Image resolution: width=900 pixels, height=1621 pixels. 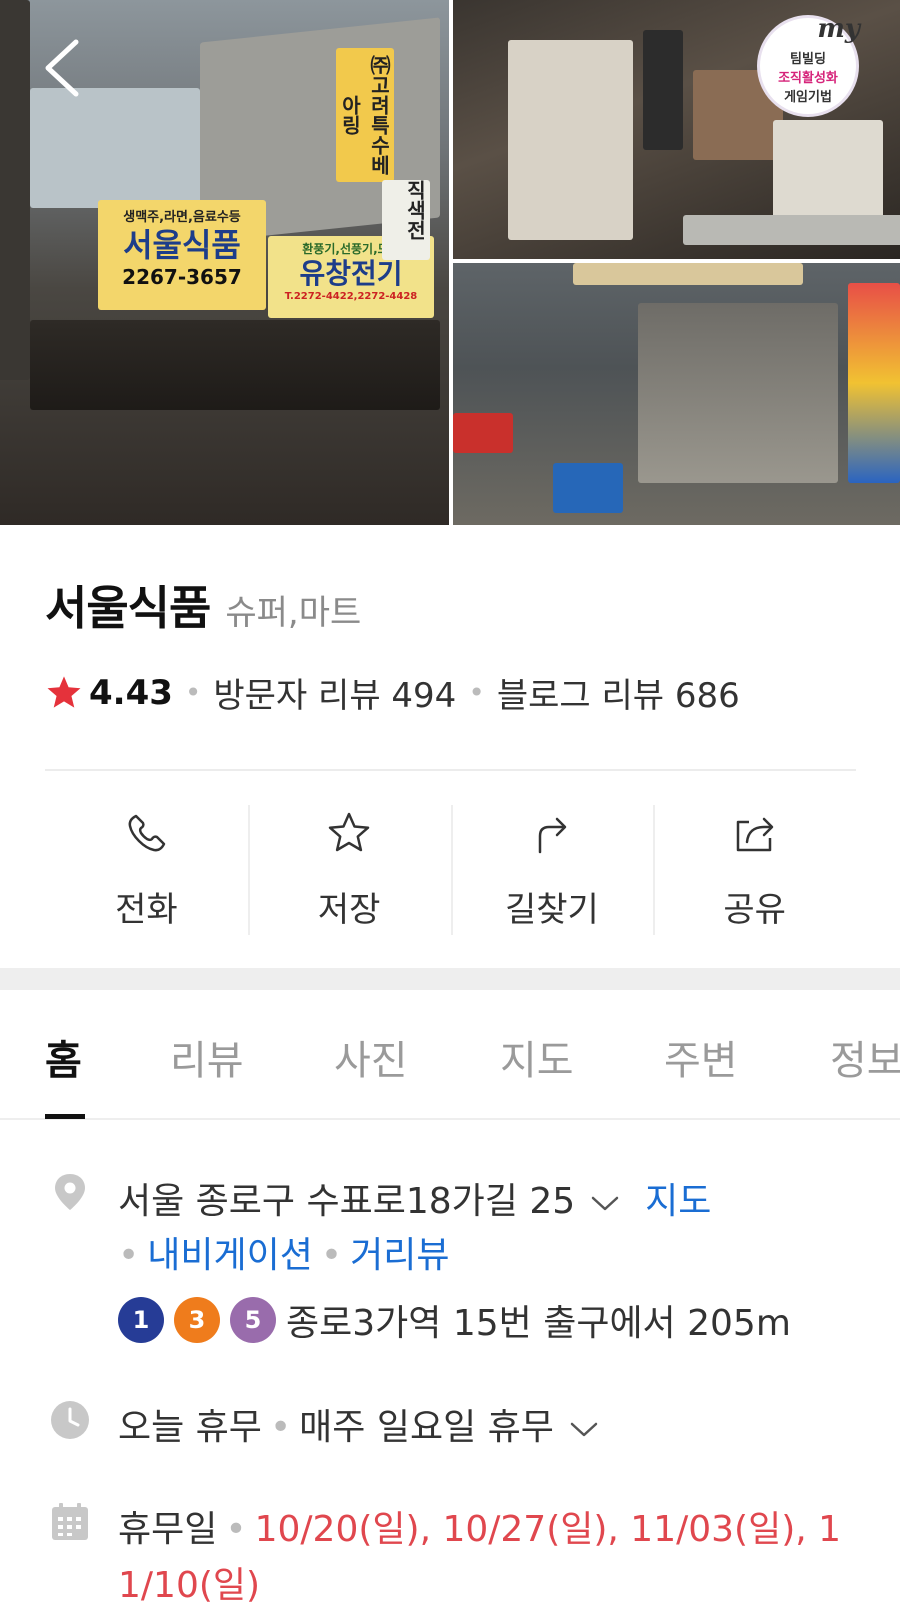 I want to click on tab-reviews: 리뷰, so click(x=207, y=1057).